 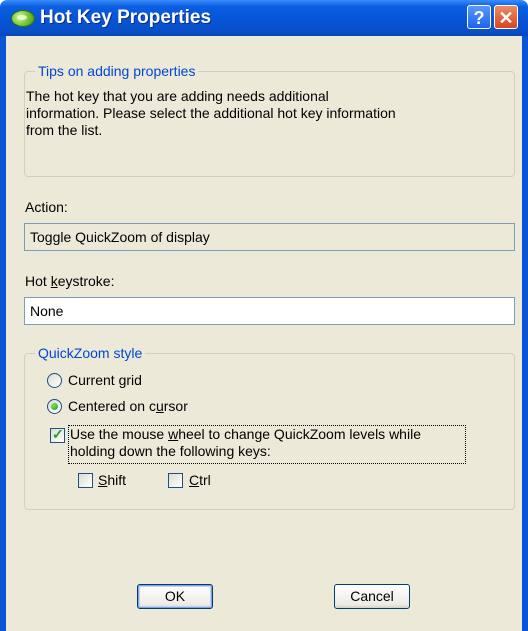 I want to click on window-frame-right, so click(x=525, y=333).